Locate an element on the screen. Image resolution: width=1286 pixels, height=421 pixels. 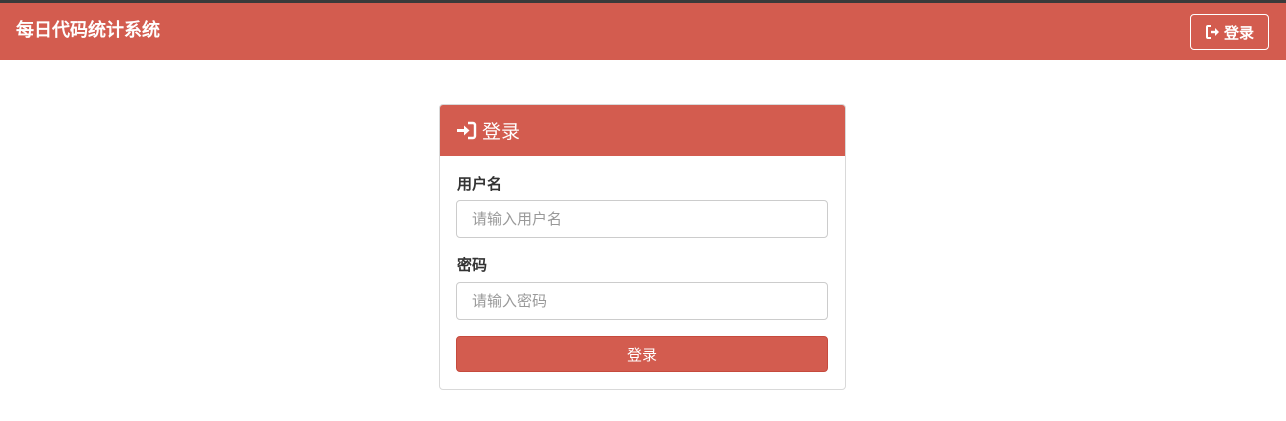
password-label: 密码 is located at coordinates (472, 265).